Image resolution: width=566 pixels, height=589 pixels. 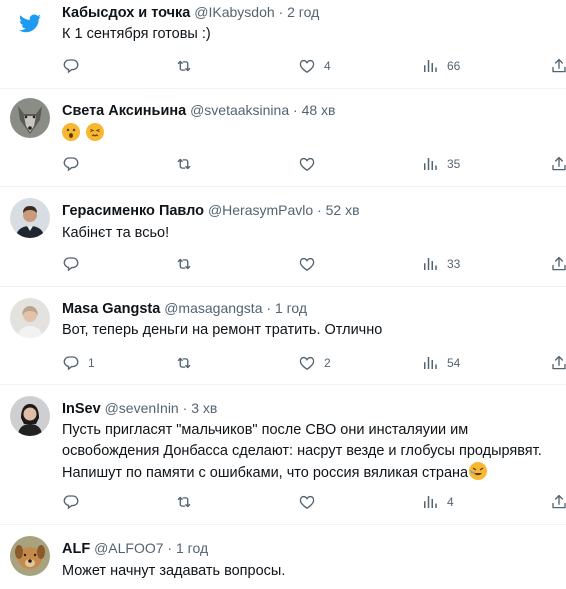 I want to click on view-count: 33, so click(x=454, y=264).